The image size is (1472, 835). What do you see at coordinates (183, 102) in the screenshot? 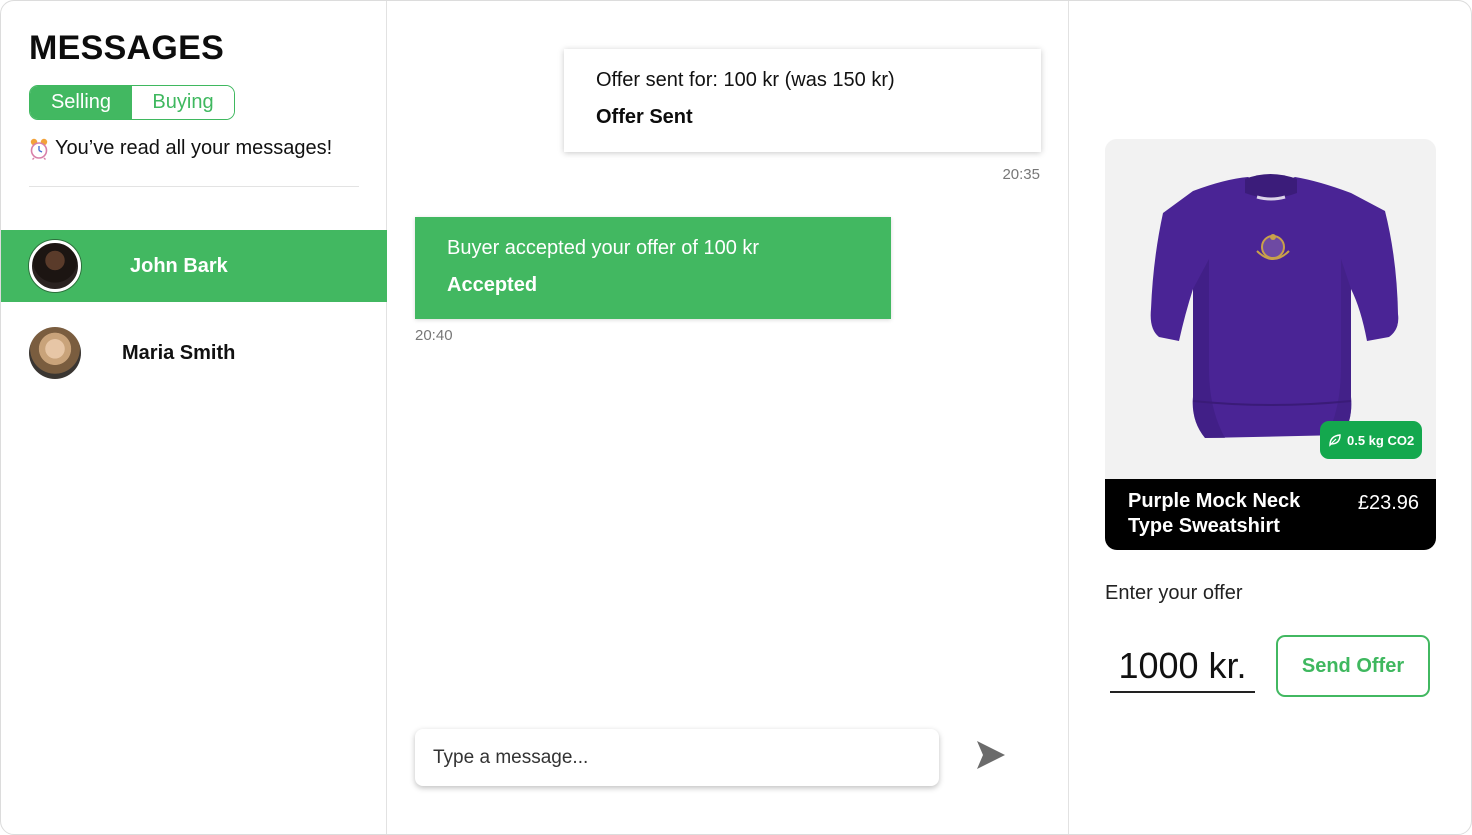
I see `tab-buying: Buying` at bounding box center [183, 102].